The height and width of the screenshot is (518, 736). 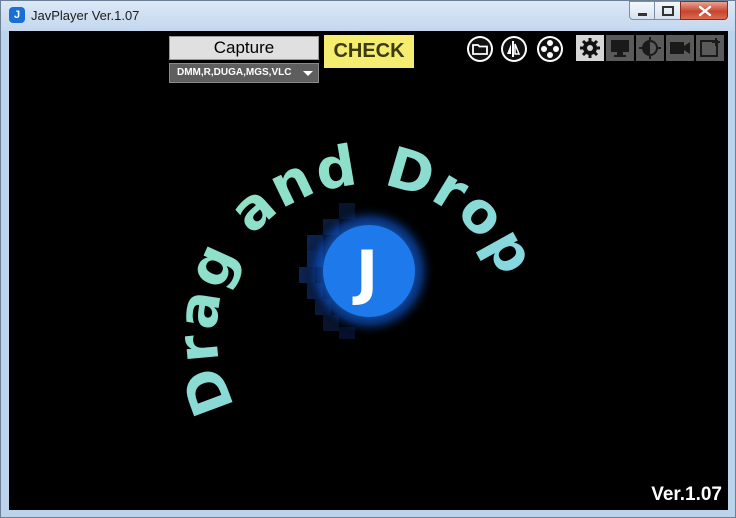 I want to click on gamepad-button, so click(x=550, y=49).